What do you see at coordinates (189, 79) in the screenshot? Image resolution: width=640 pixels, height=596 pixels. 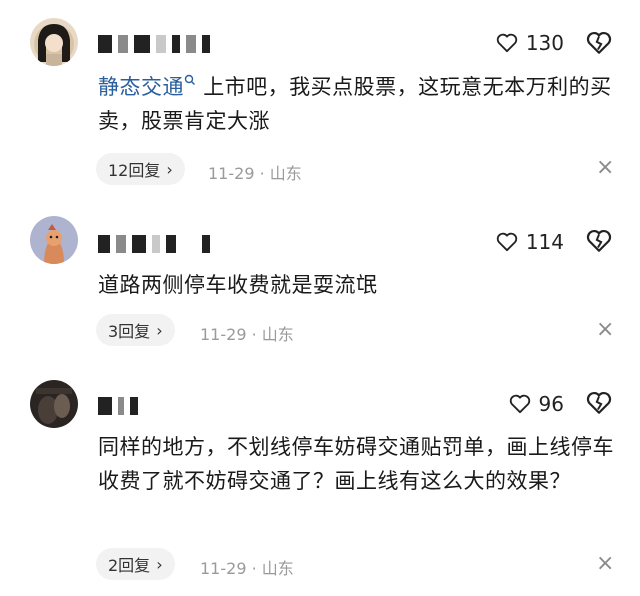 I see `search-icon` at bounding box center [189, 79].